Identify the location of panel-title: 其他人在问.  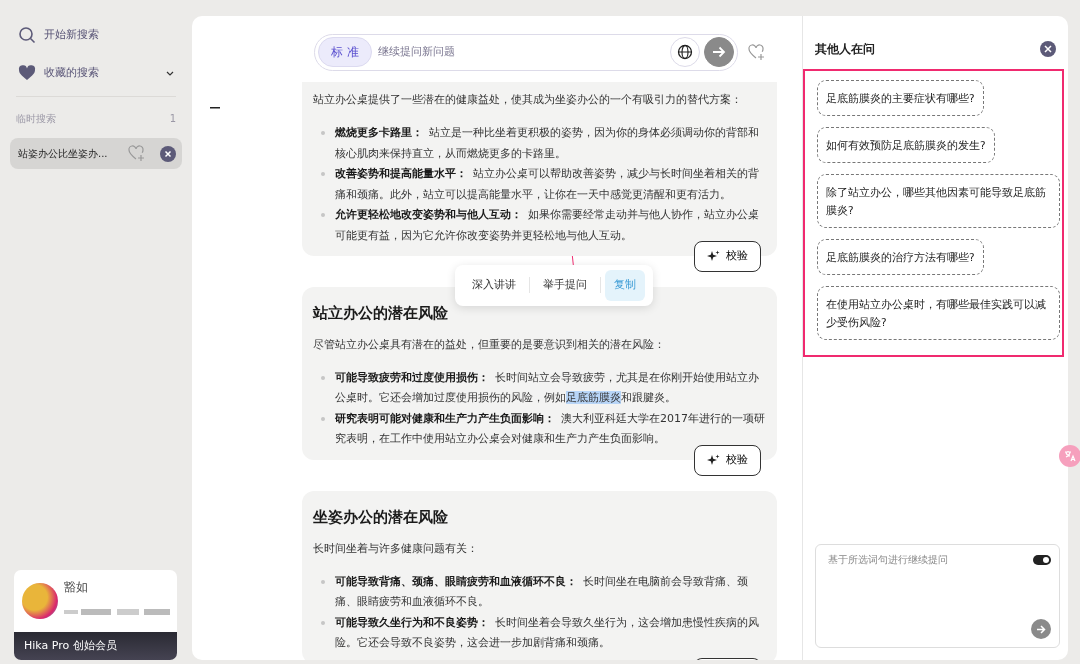
(845, 49).